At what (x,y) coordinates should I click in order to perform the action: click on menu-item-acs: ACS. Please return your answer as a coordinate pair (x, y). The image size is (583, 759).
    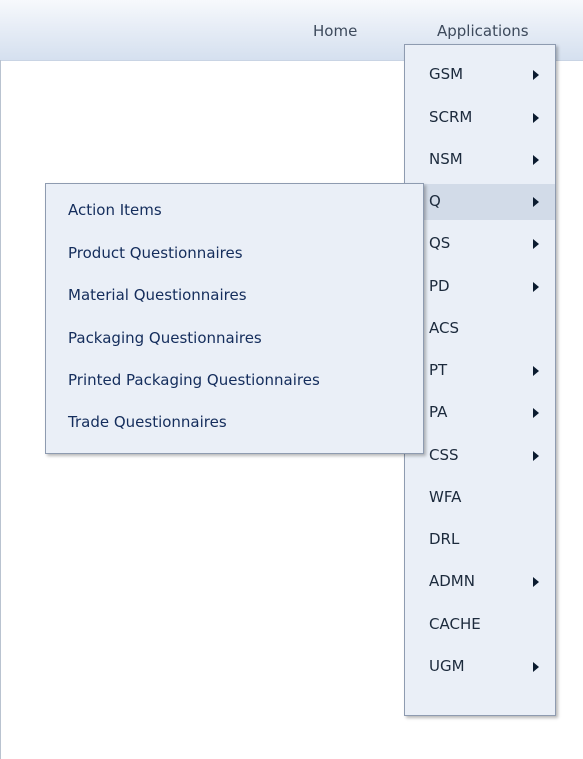
    Looking at the image, I should click on (480, 329).